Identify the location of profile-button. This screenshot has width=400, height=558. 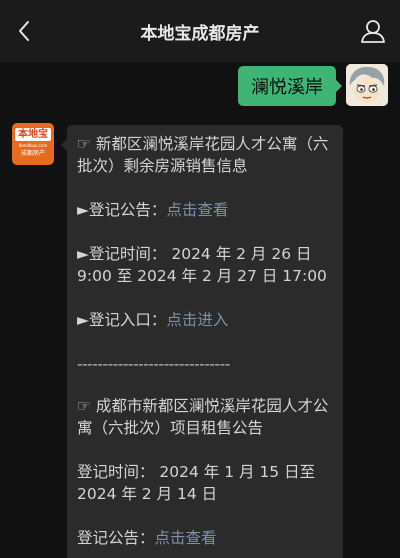
(373, 31).